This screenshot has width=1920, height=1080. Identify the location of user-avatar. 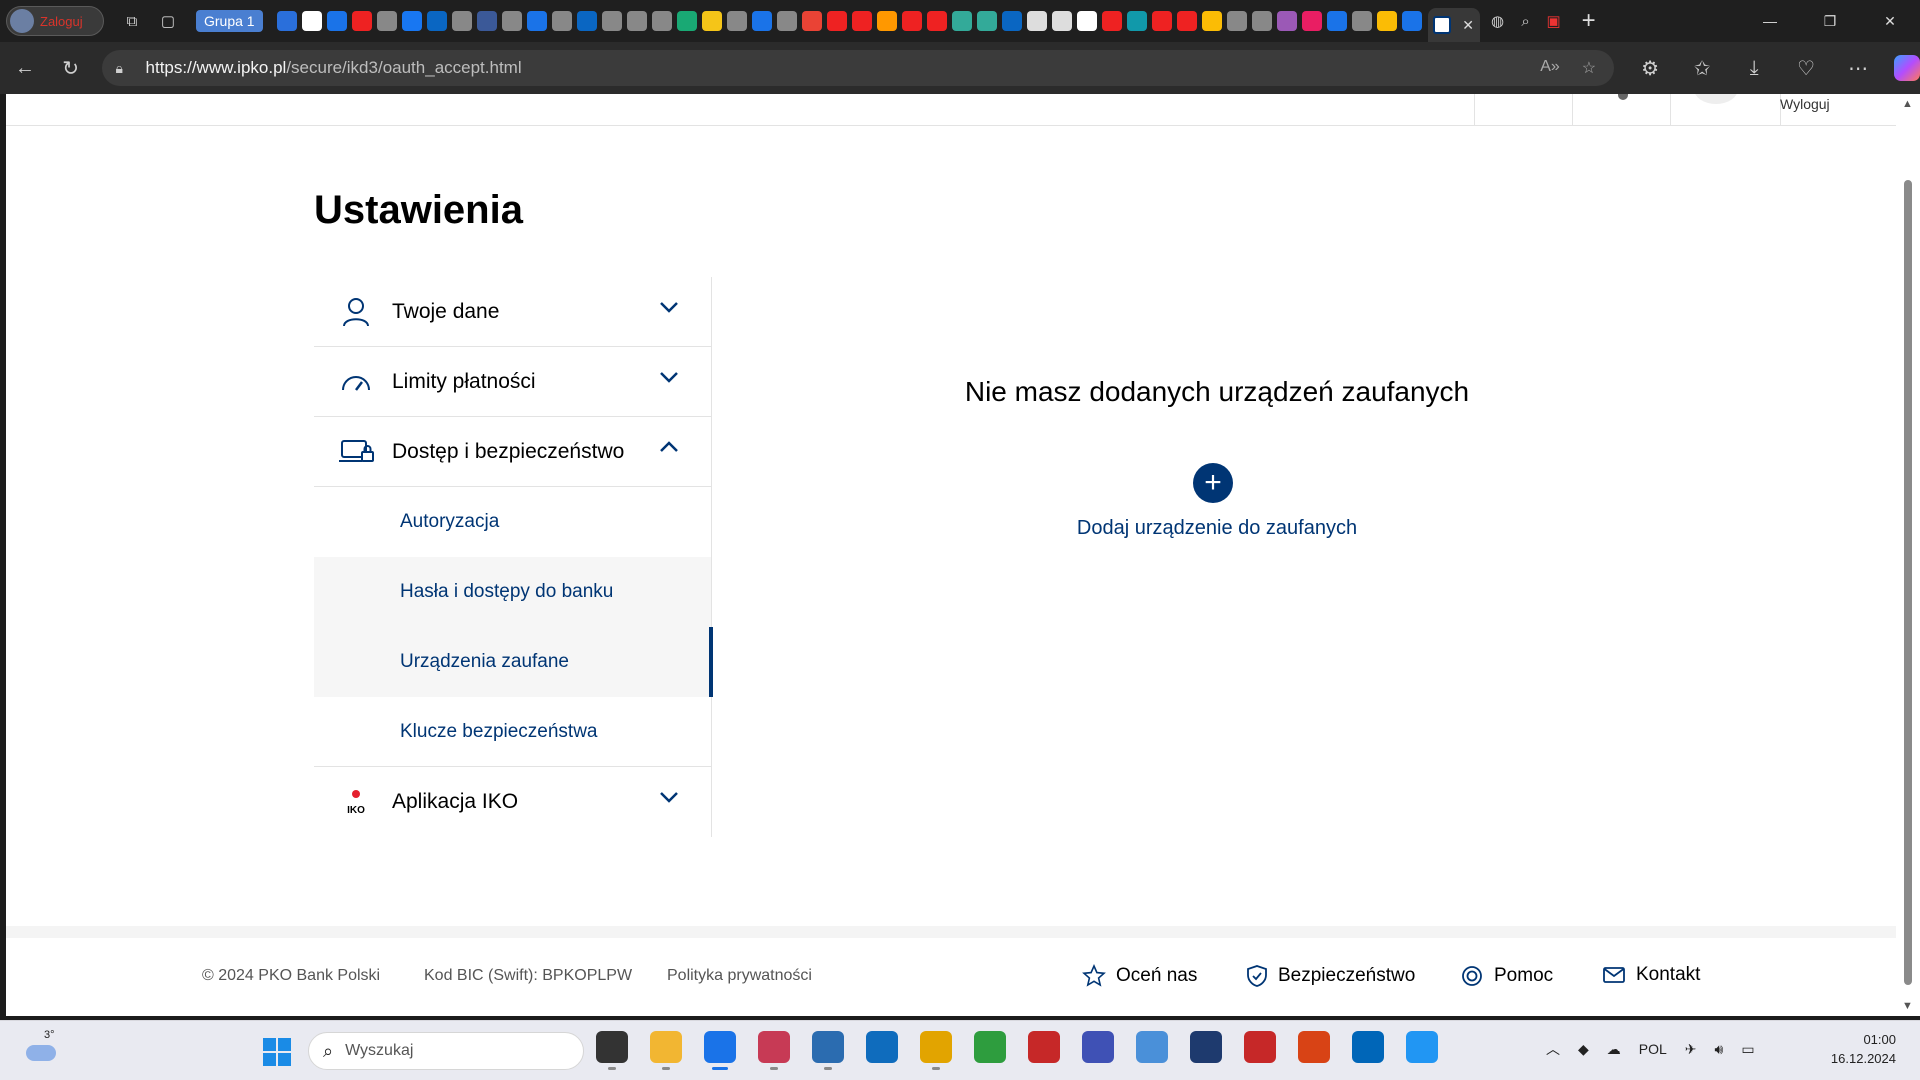
(1716, 99).